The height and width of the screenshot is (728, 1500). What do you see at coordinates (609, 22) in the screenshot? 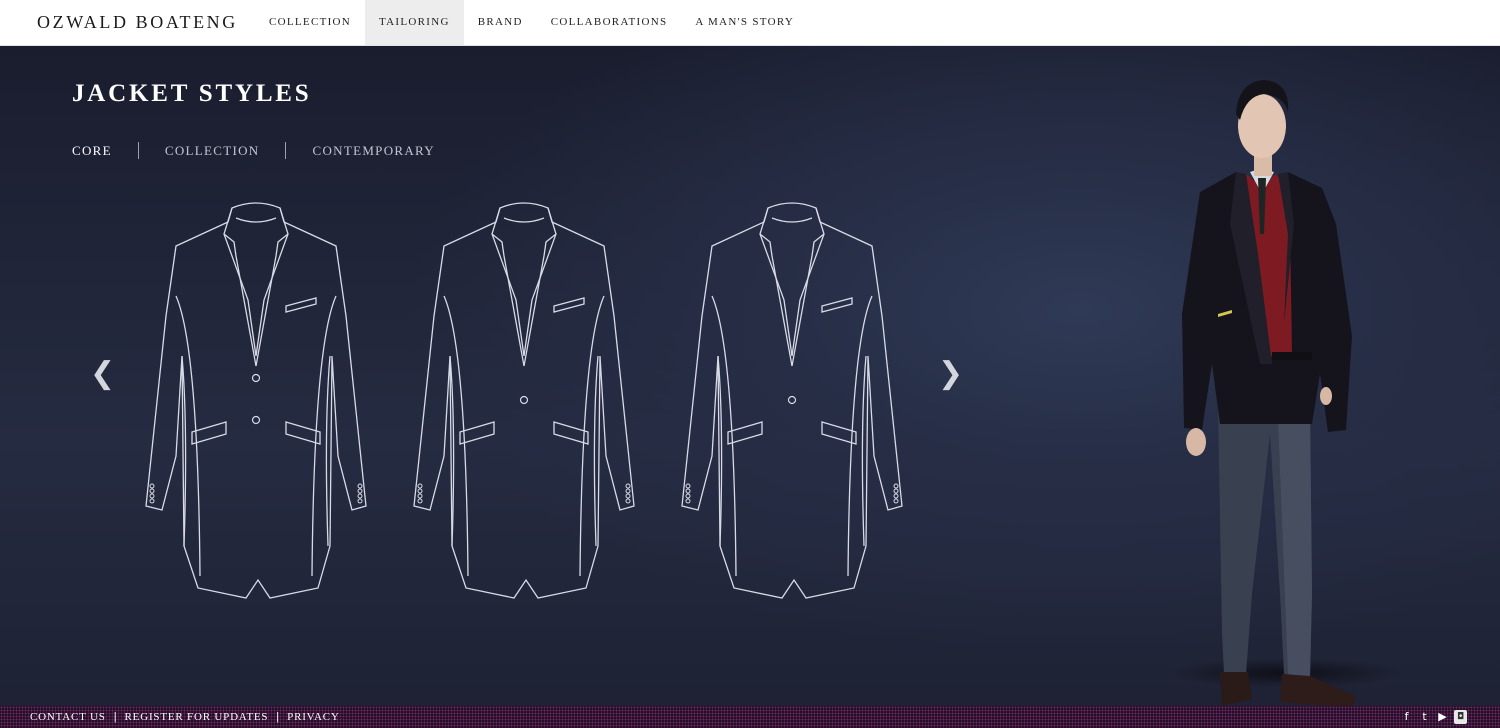
I see `nav-item-collaborations: COLLABORATIONS` at bounding box center [609, 22].